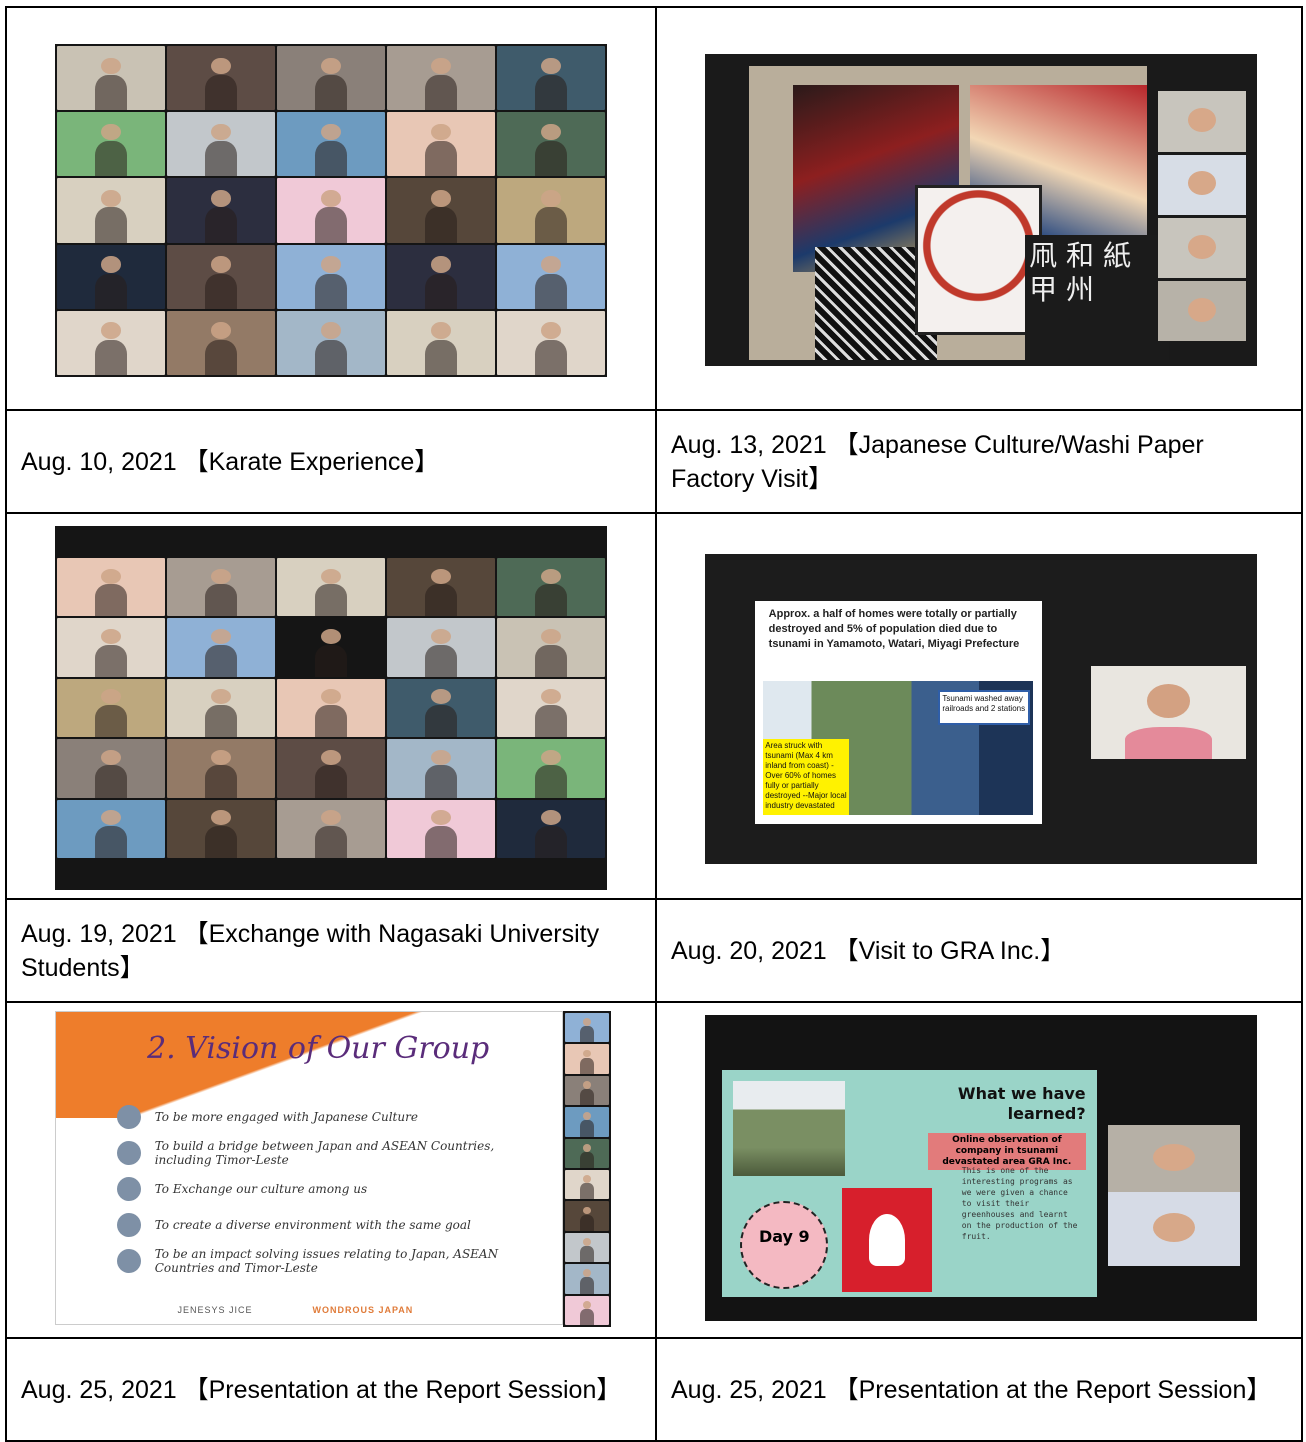 This screenshot has width=1306, height=1442. I want to click on day-badge: Day 9, so click(784, 1245).